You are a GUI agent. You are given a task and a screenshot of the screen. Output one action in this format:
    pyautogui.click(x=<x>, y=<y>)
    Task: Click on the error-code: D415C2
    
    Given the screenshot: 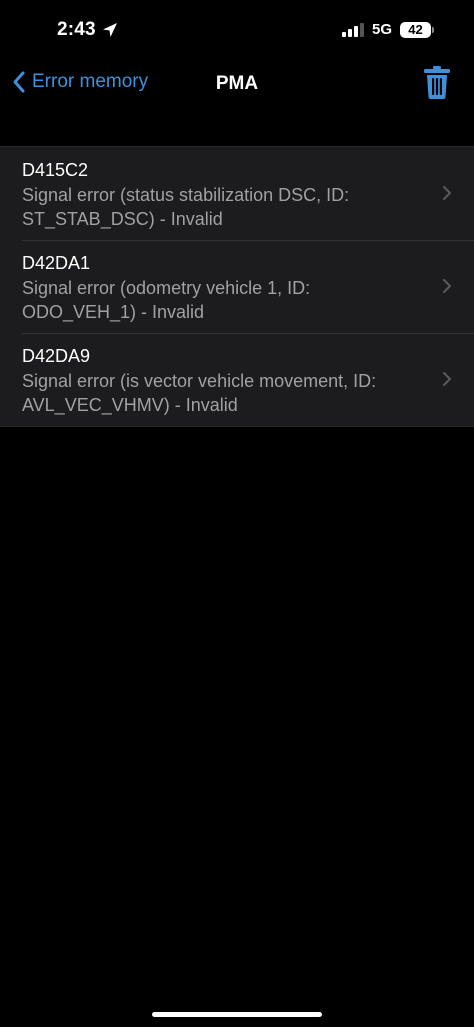 What is the action you would take?
    pyautogui.click(x=55, y=170)
    